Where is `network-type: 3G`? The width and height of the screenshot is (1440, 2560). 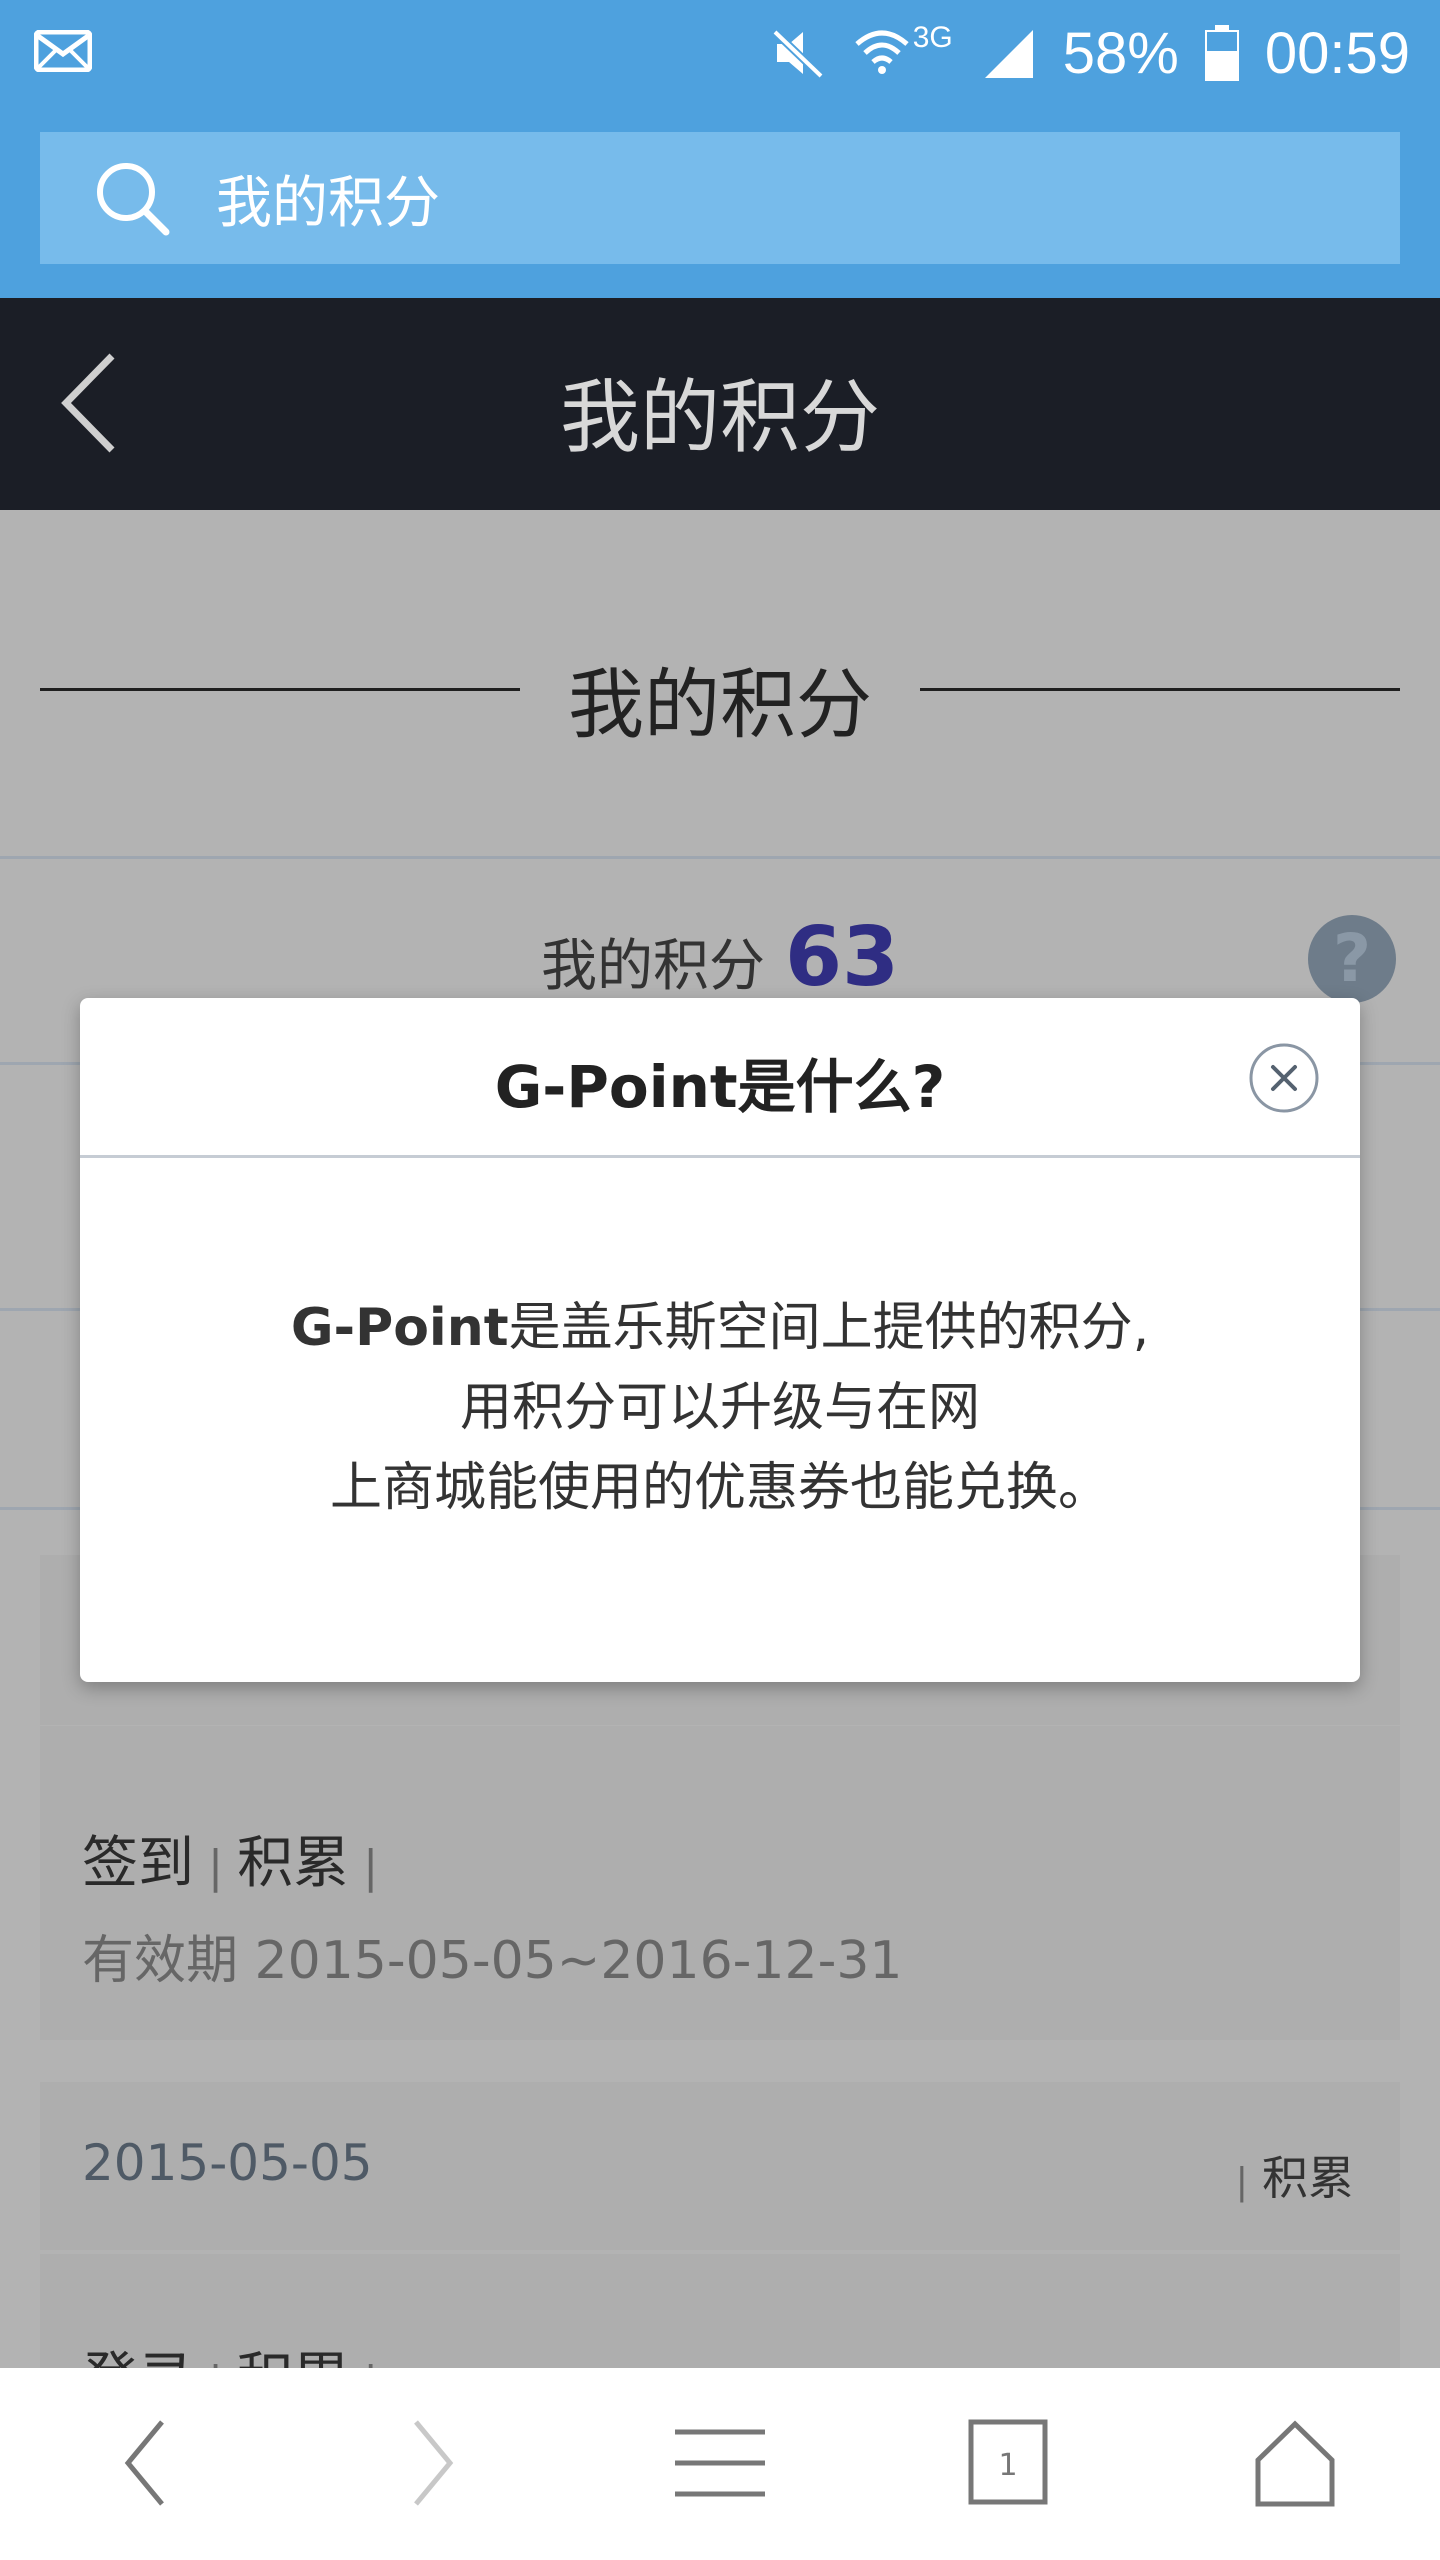
network-type: 3G is located at coordinates (932, 37).